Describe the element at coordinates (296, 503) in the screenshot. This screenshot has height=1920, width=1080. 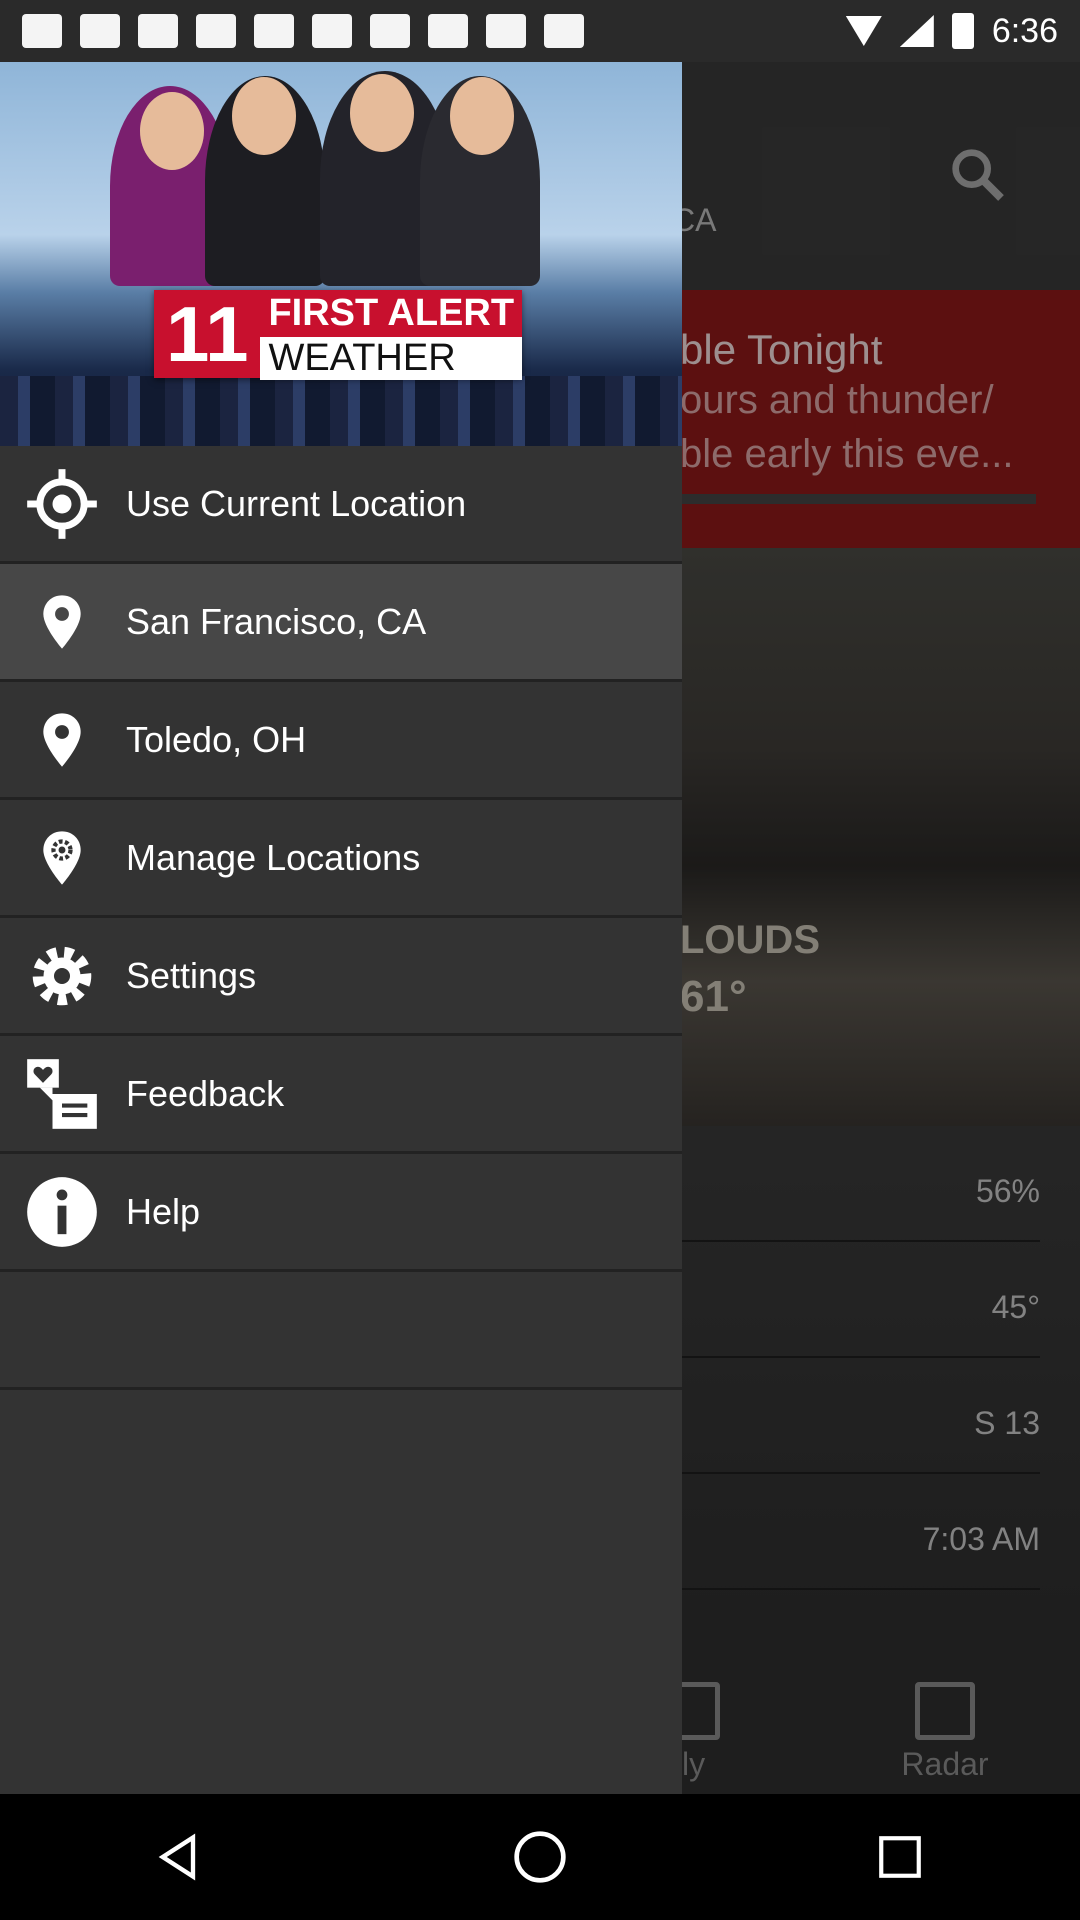
I see `menu-item-label: Use Current Location` at that location.